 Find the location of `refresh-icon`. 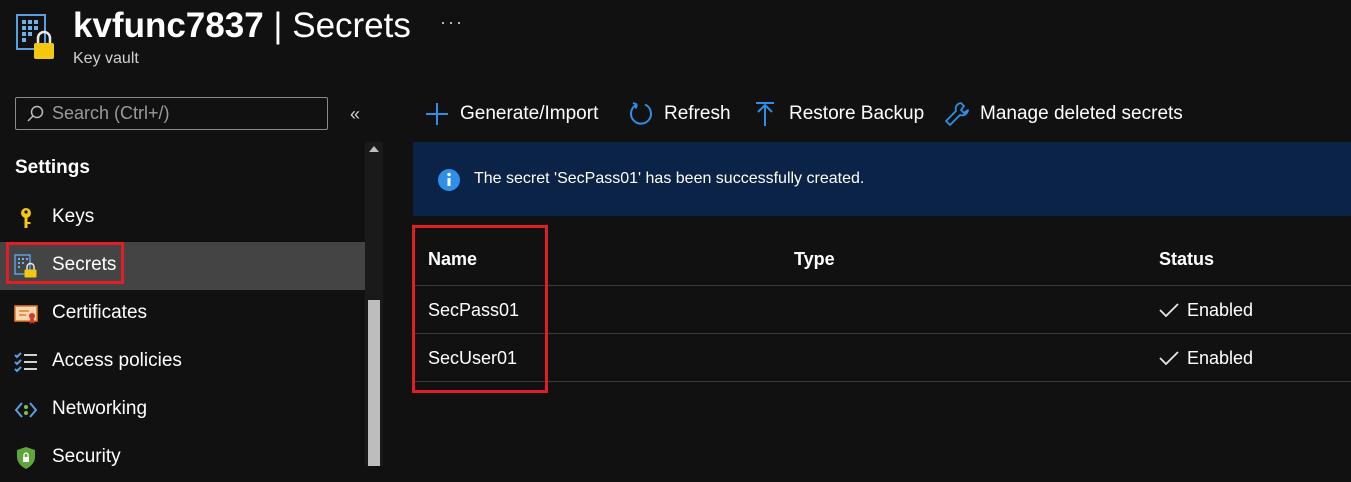

refresh-icon is located at coordinates (641, 113).